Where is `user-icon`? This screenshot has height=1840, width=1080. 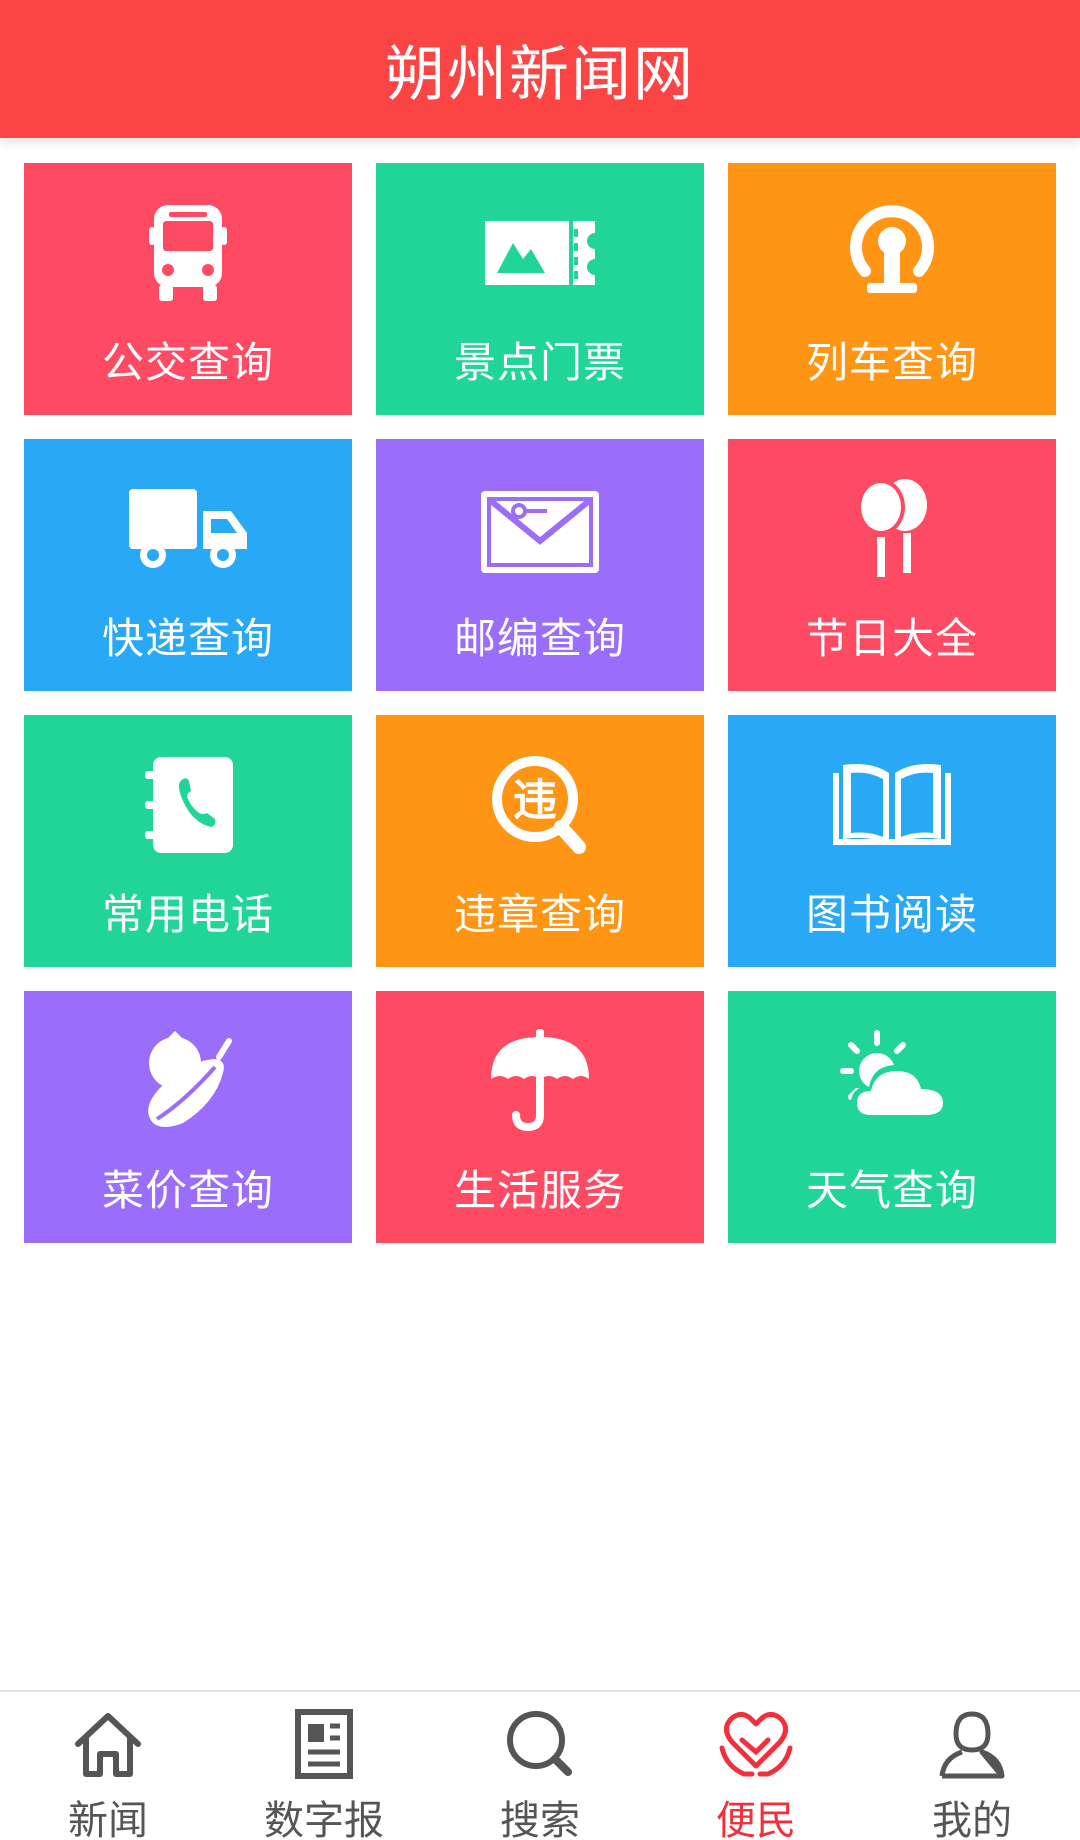 user-icon is located at coordinates (972, 1744).